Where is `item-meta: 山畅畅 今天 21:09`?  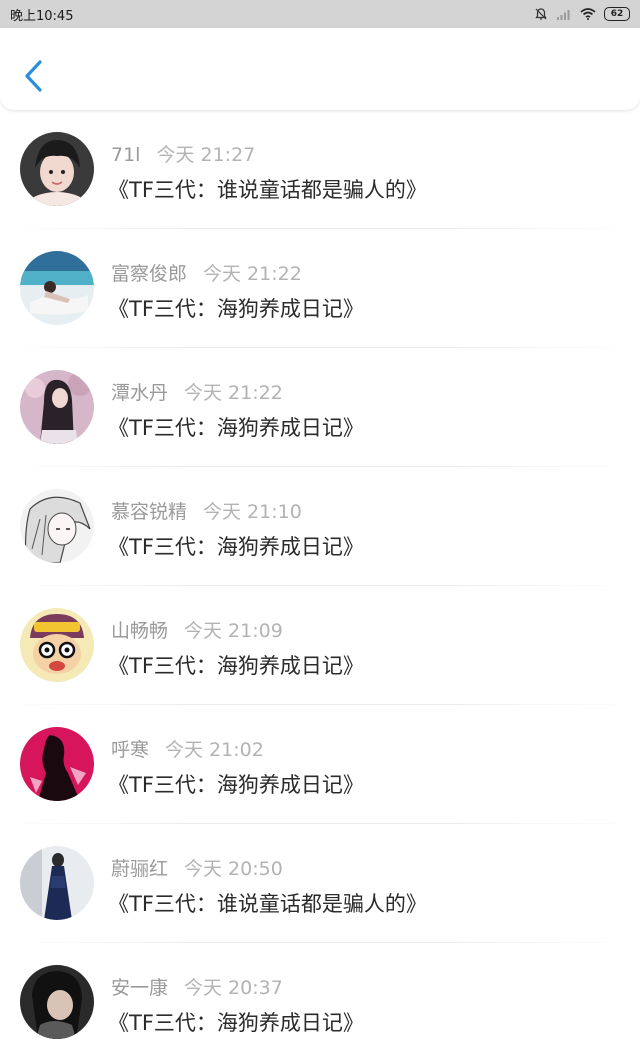 item-meta: 山畅畅 今天 21:09 is located at coordinates (197, 629).